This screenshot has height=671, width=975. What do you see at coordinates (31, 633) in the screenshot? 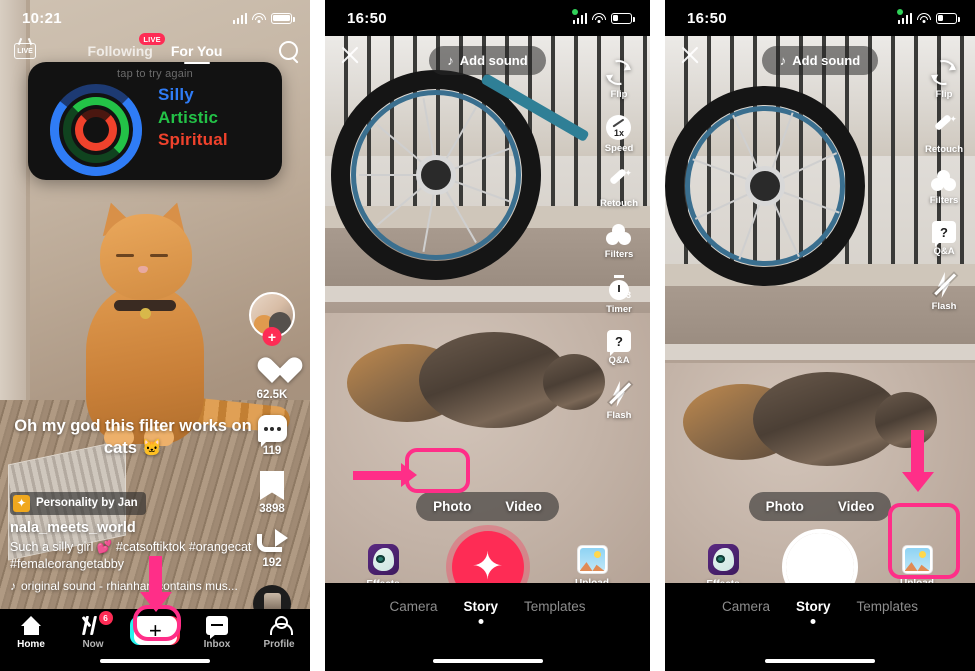
I see `sidebar-item-home: Home` at bounding box center [31, 633].